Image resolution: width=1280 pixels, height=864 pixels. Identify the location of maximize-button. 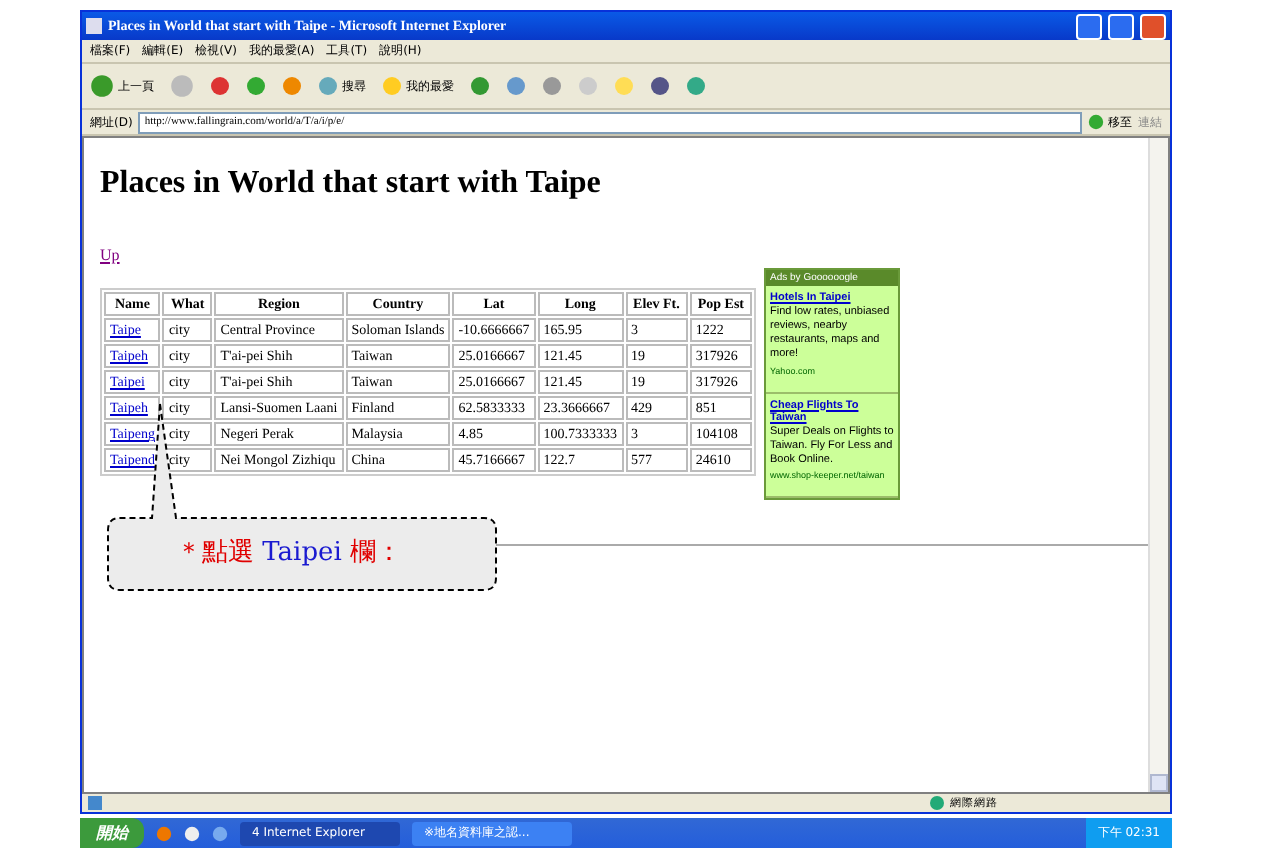
(1121, 26).